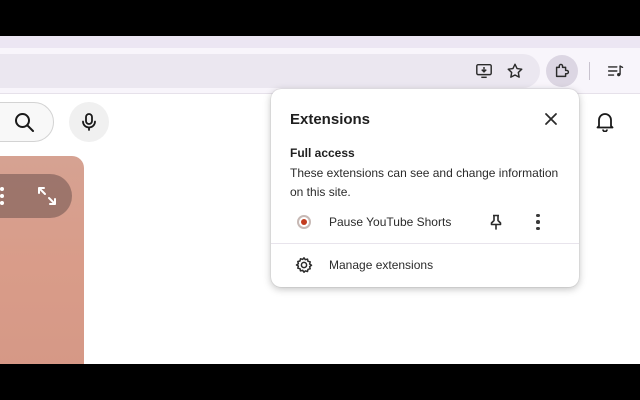 Image resolution: width=640 pixels, height=400 pixels. What do you see at coordinates (425, 243) in the screenshot?
I see `popup-divider` at bounding box center [425, 243].